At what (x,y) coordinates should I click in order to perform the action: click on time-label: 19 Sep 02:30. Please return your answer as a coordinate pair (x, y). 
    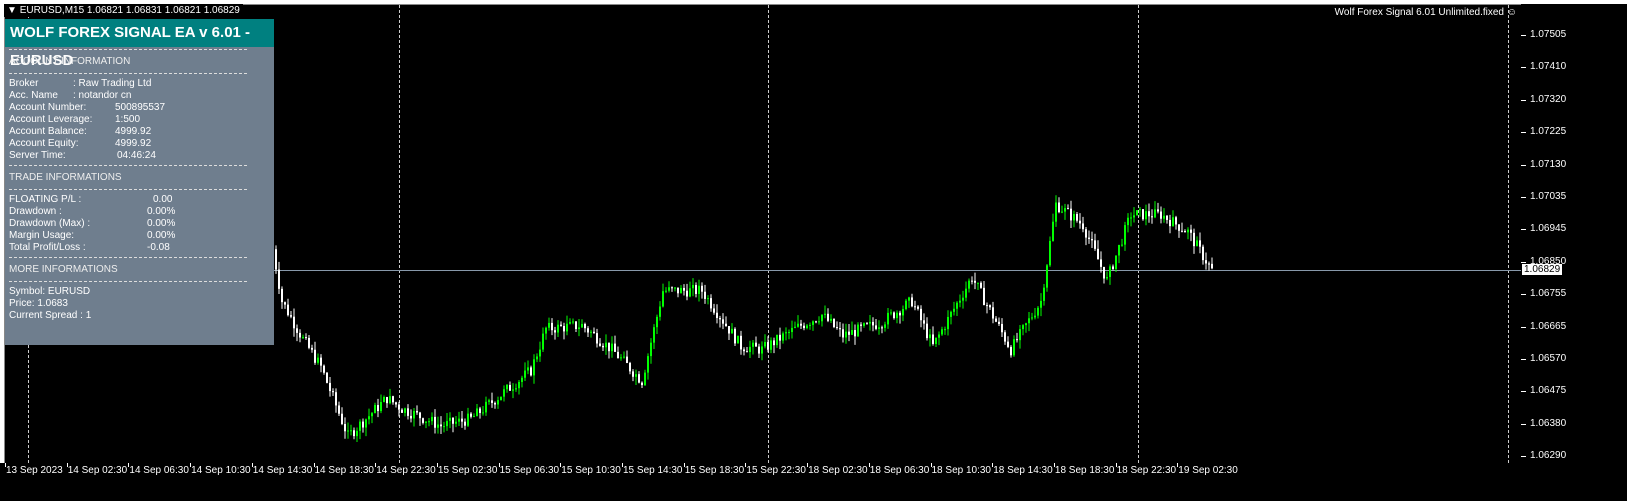
    Looking at the image, I should click on (1208, 470).